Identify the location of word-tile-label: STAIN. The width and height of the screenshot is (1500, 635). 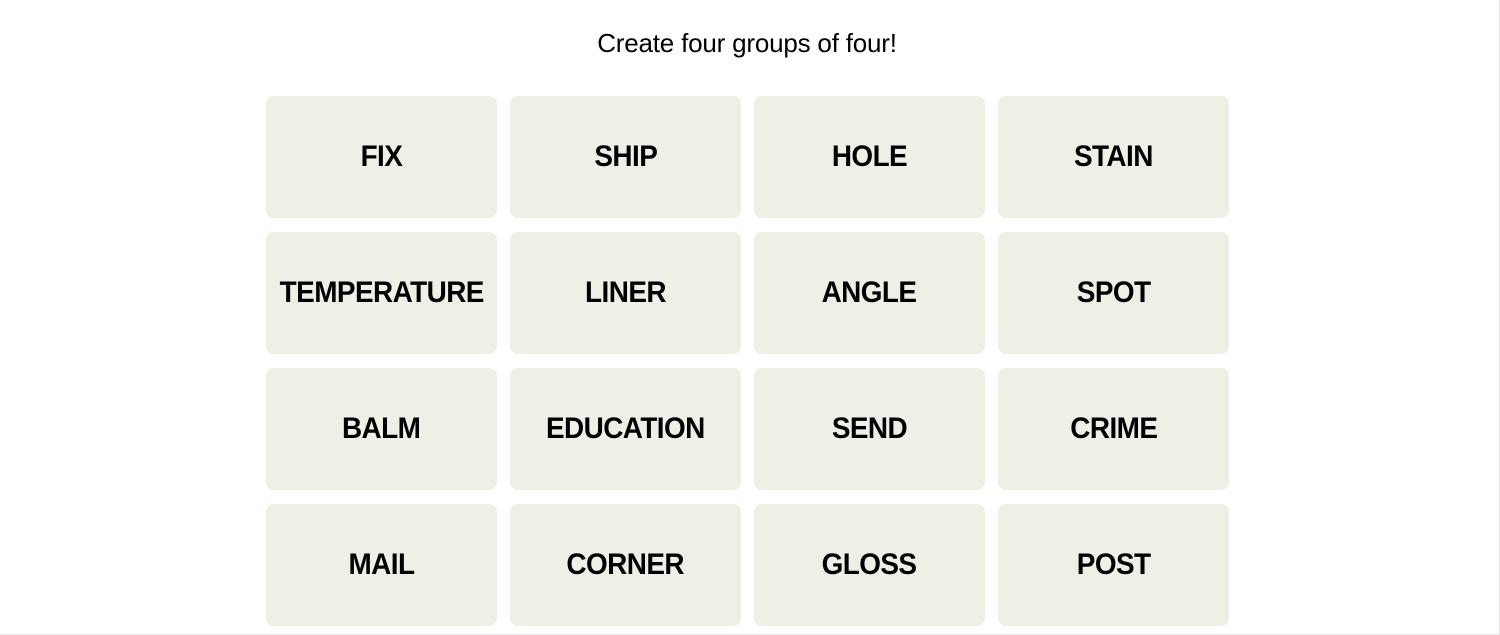
(1113, 156).